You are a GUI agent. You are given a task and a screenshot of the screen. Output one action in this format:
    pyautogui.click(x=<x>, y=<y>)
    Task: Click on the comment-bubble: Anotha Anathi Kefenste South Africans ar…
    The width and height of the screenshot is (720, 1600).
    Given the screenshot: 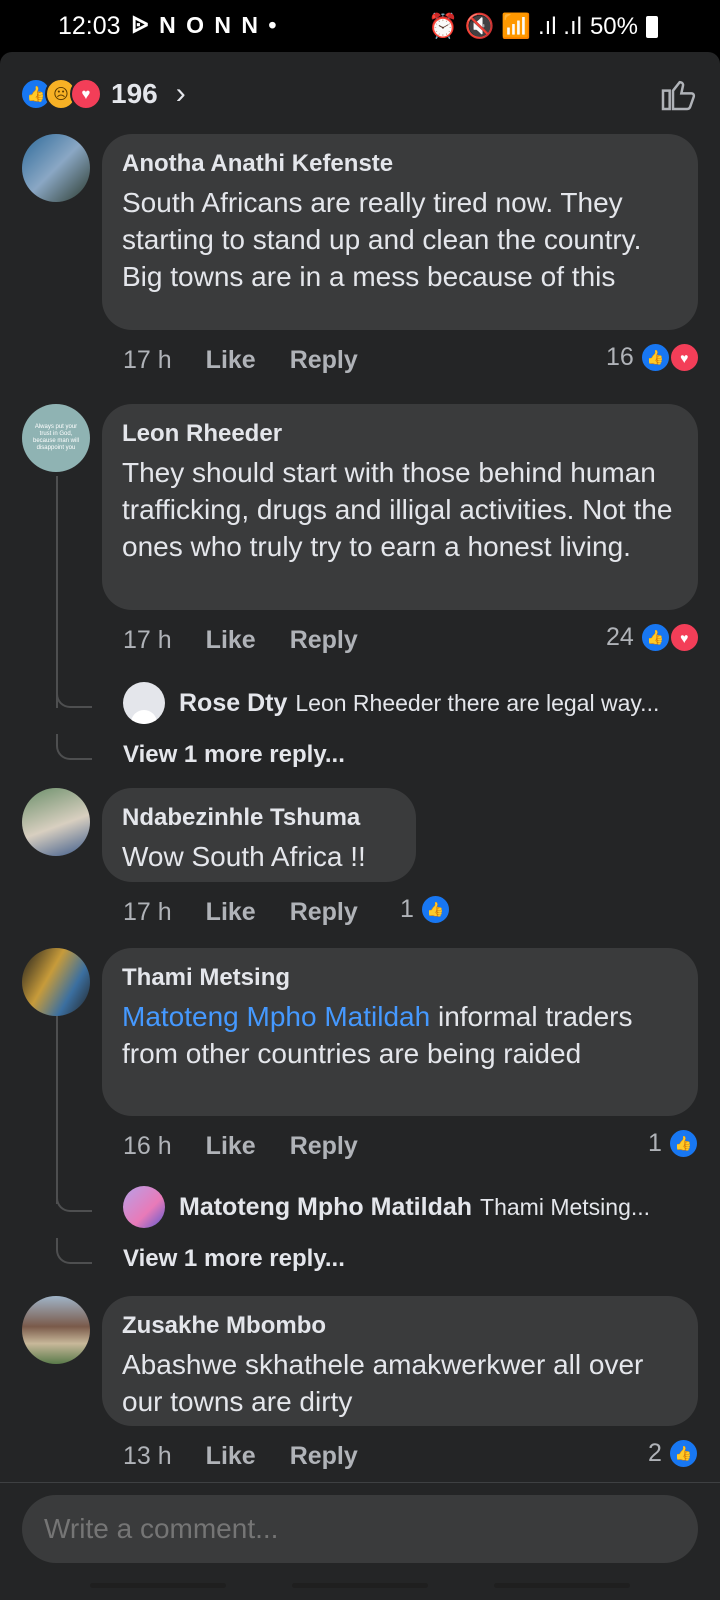 What is the action you would take?
    pyautogui.click(x=400, y=232)
    